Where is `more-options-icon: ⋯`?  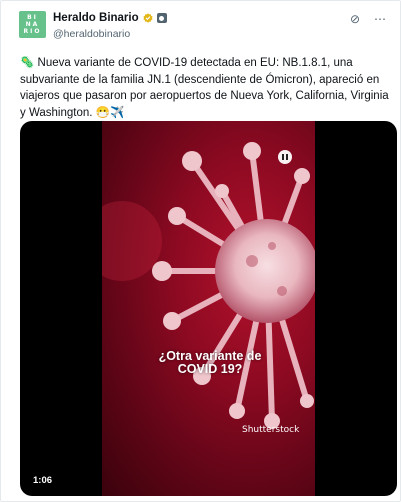
more-options-icon: ⋯ is located at coordinates (380, 19).